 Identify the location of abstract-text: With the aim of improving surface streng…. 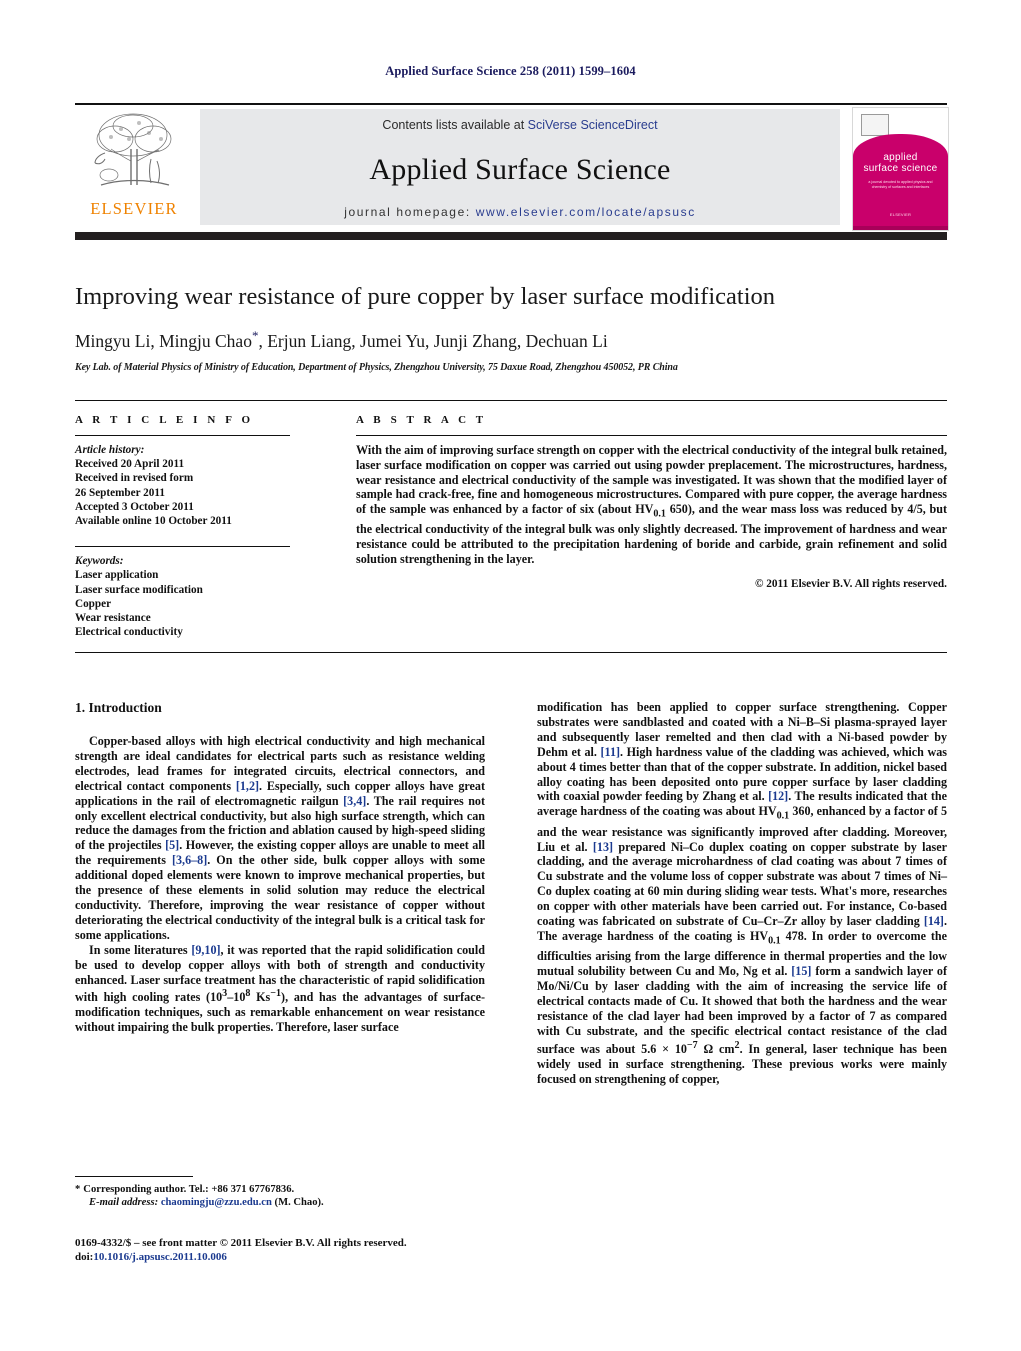
(651, 505).